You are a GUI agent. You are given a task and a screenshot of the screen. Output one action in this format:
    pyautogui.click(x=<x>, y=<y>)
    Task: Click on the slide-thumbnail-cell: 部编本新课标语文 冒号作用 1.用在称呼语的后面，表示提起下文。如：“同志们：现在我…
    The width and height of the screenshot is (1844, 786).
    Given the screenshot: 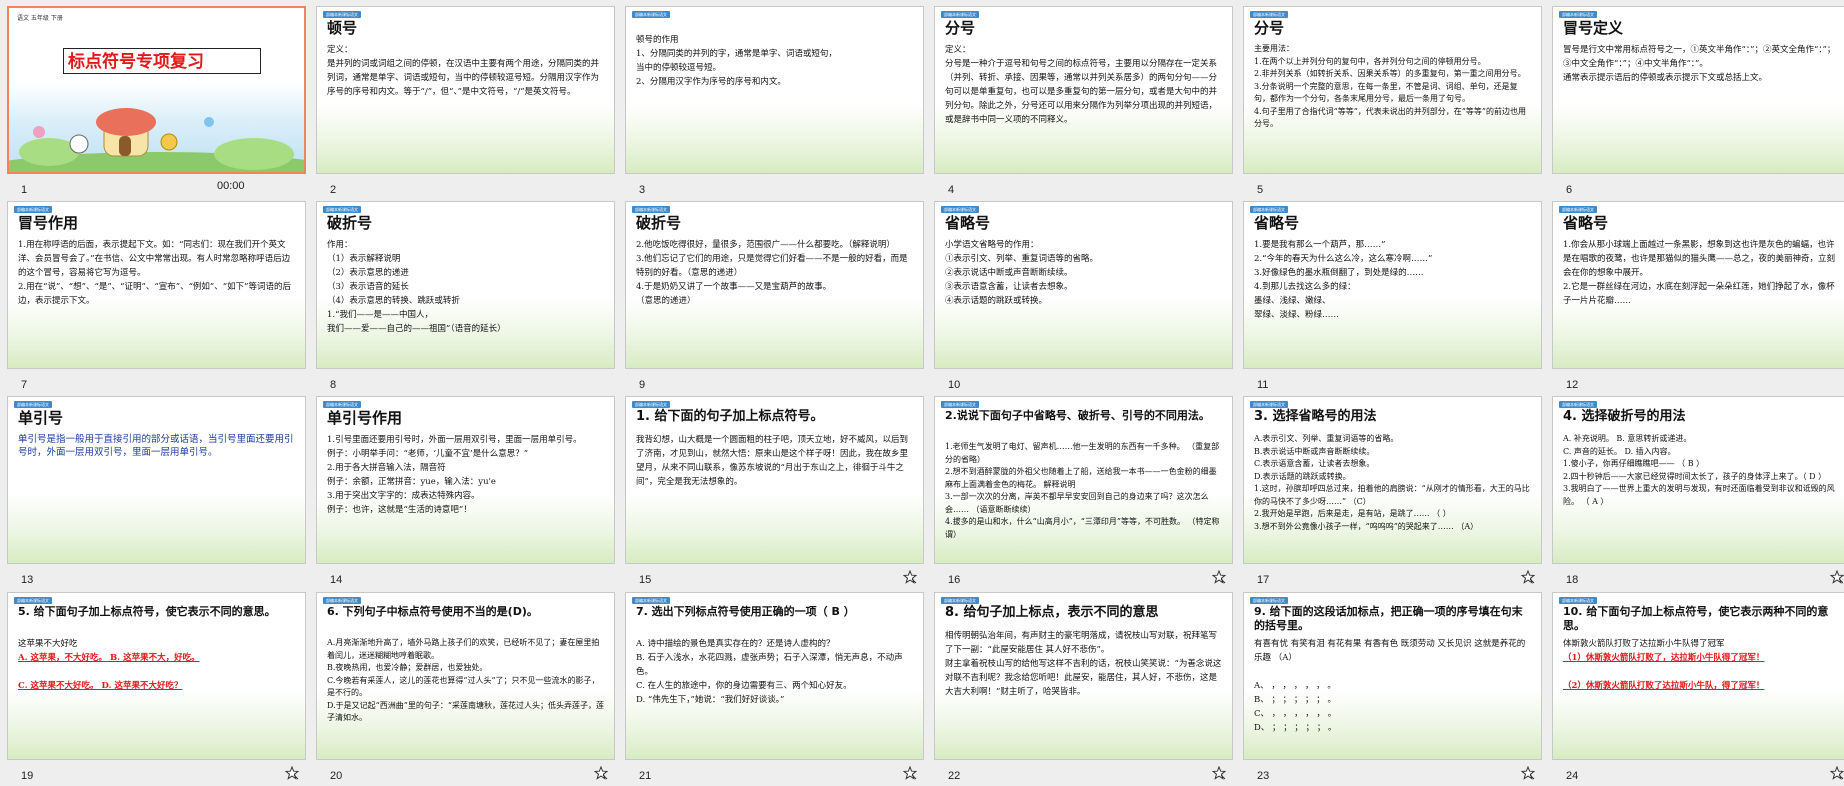 What is the action you would take?
    pyautogui.click(x=157, y=298)
    